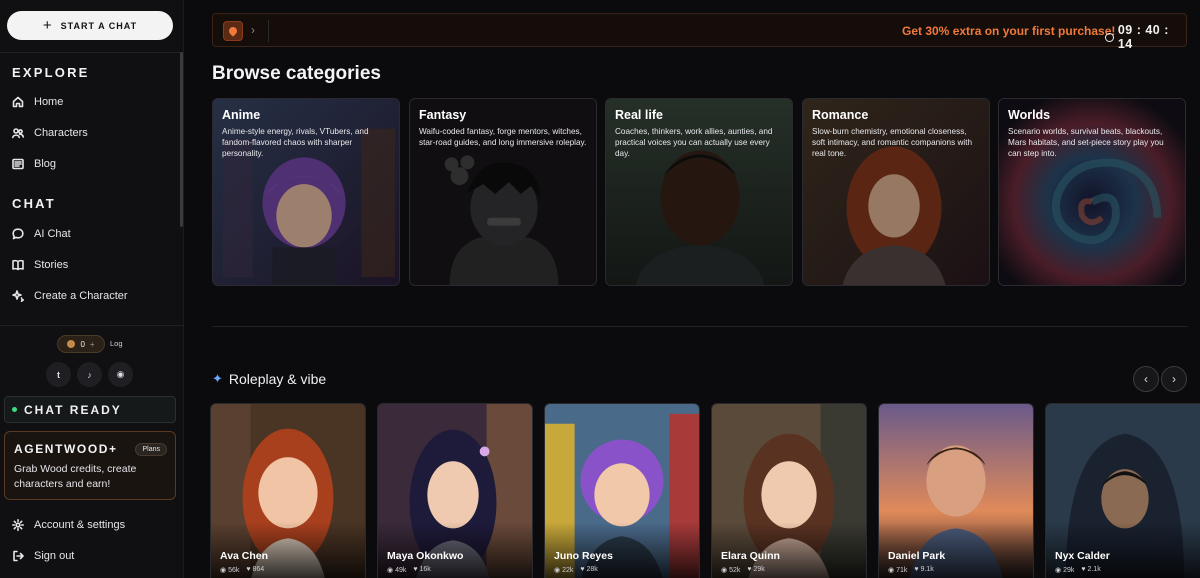 The width and height of the screenshot is (1200, 578). Describe the element at coordinates (956, 490) in the screenshot. I see `character-card: Daniel Park ◉ 71k ♥ 9.1k` at that location.